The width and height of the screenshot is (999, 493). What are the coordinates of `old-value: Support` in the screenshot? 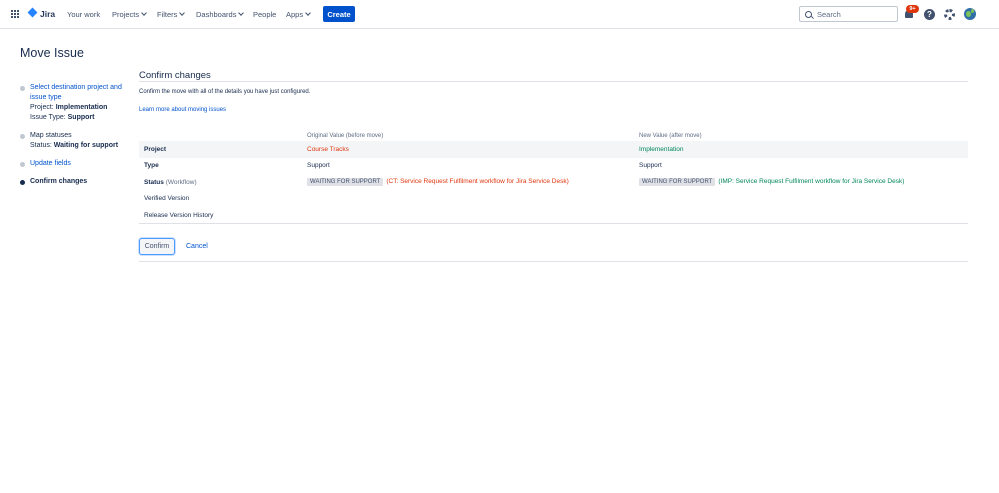 It's located at (318, 166).